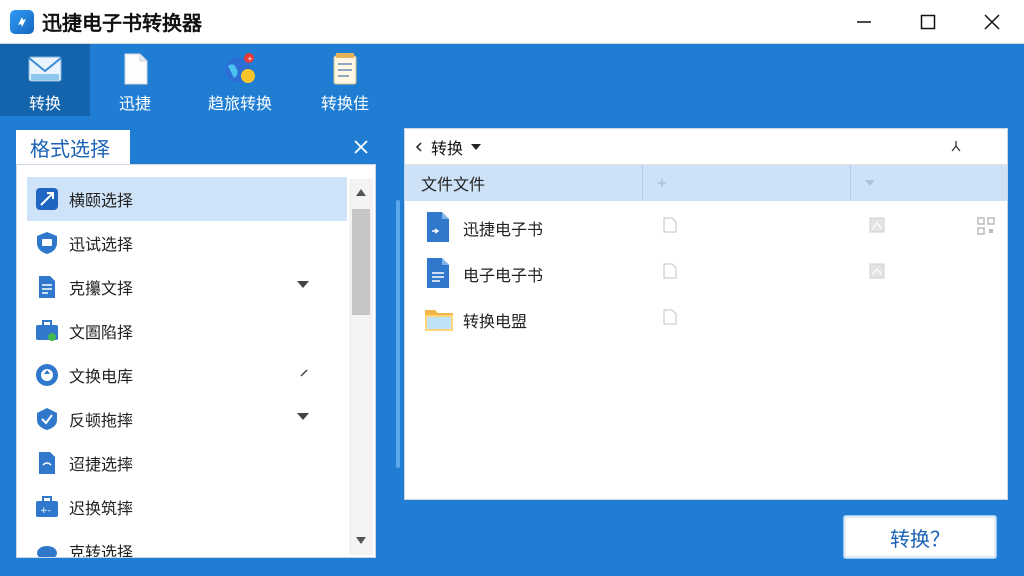  I want to click on toolbar-label: 趋旅转换, so click(239, 103).